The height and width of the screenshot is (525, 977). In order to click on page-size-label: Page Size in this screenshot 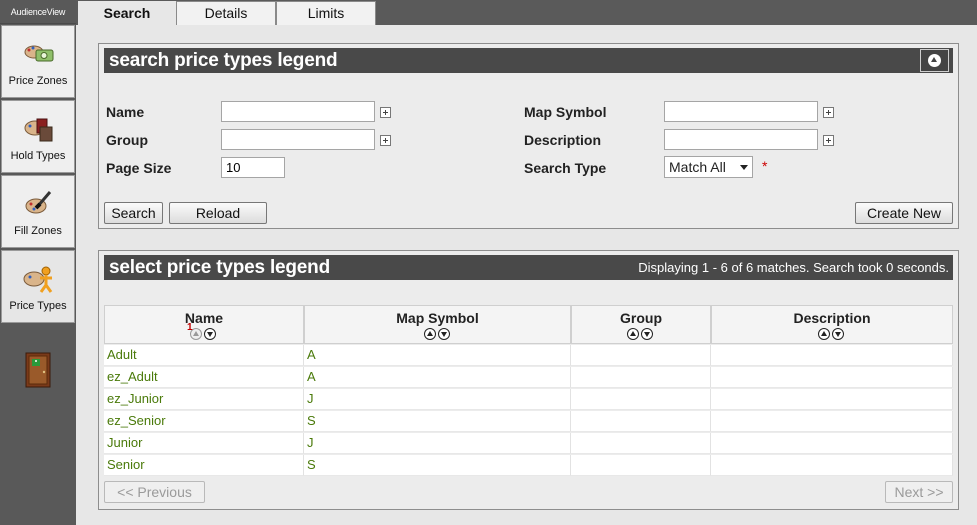, I will do `click(139, 168)`.